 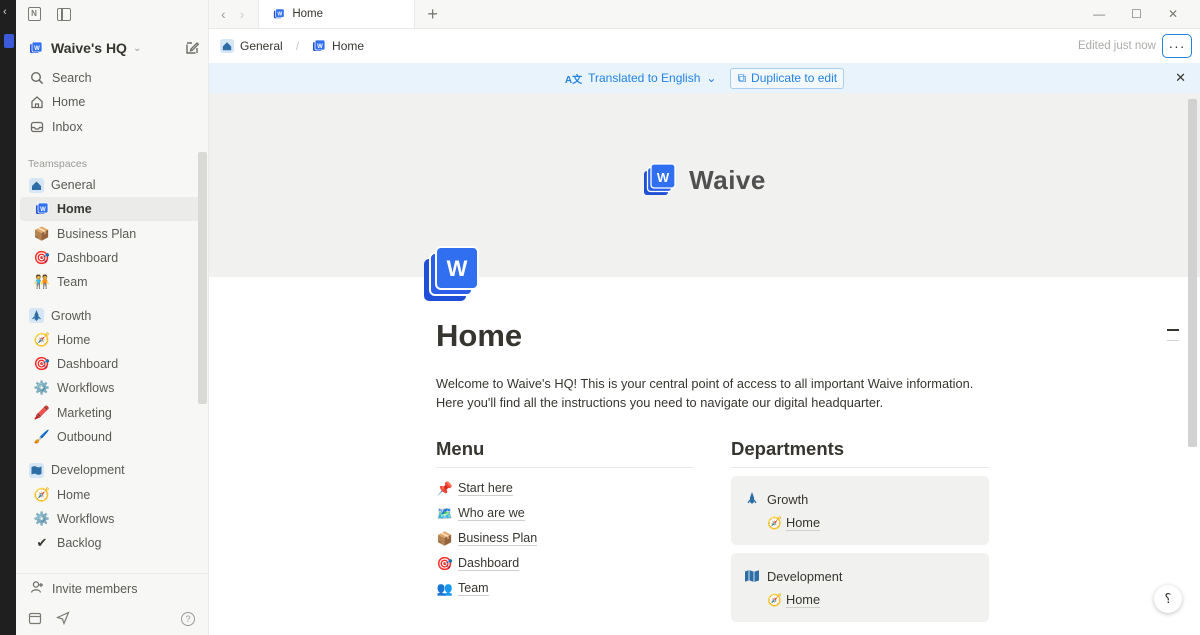 I want to click on teamspace-growth: Growth, so click(x=112, y=315).